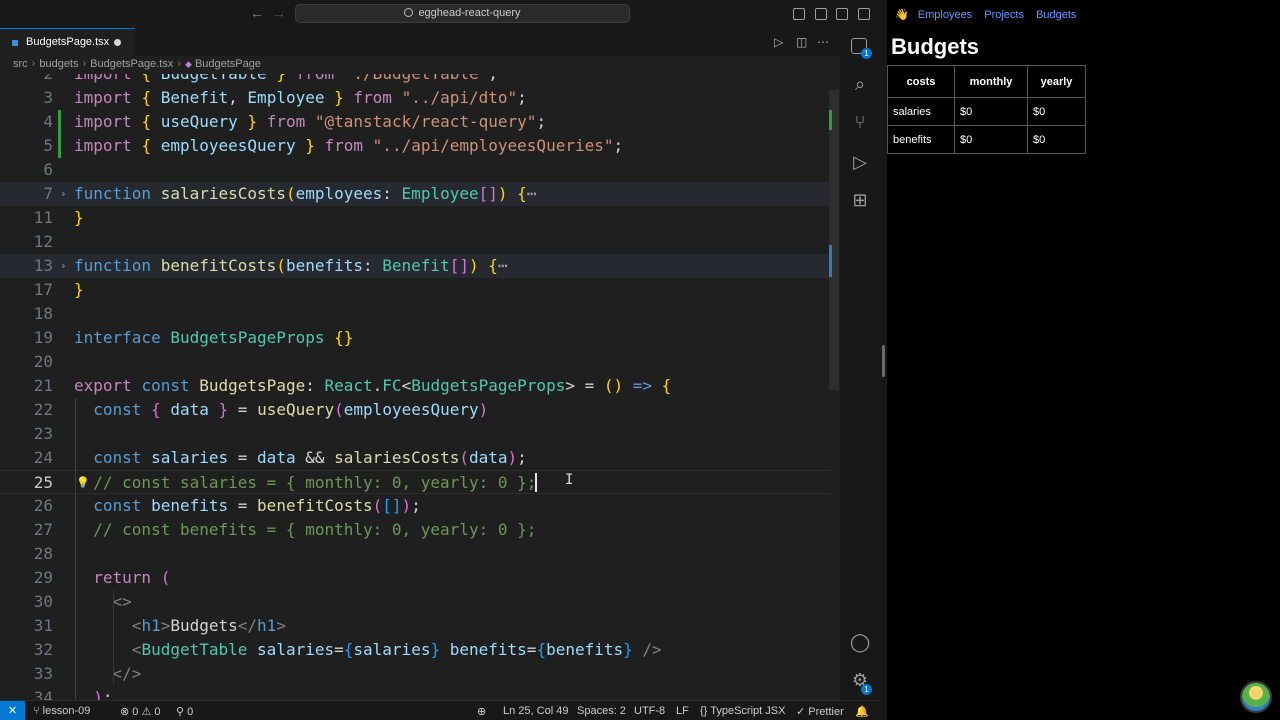 The width and height of the screenshot is (1280, 720). Describe the element at coordinates (43, 241) in the screenshot. I see `code-line: 12` at that location.